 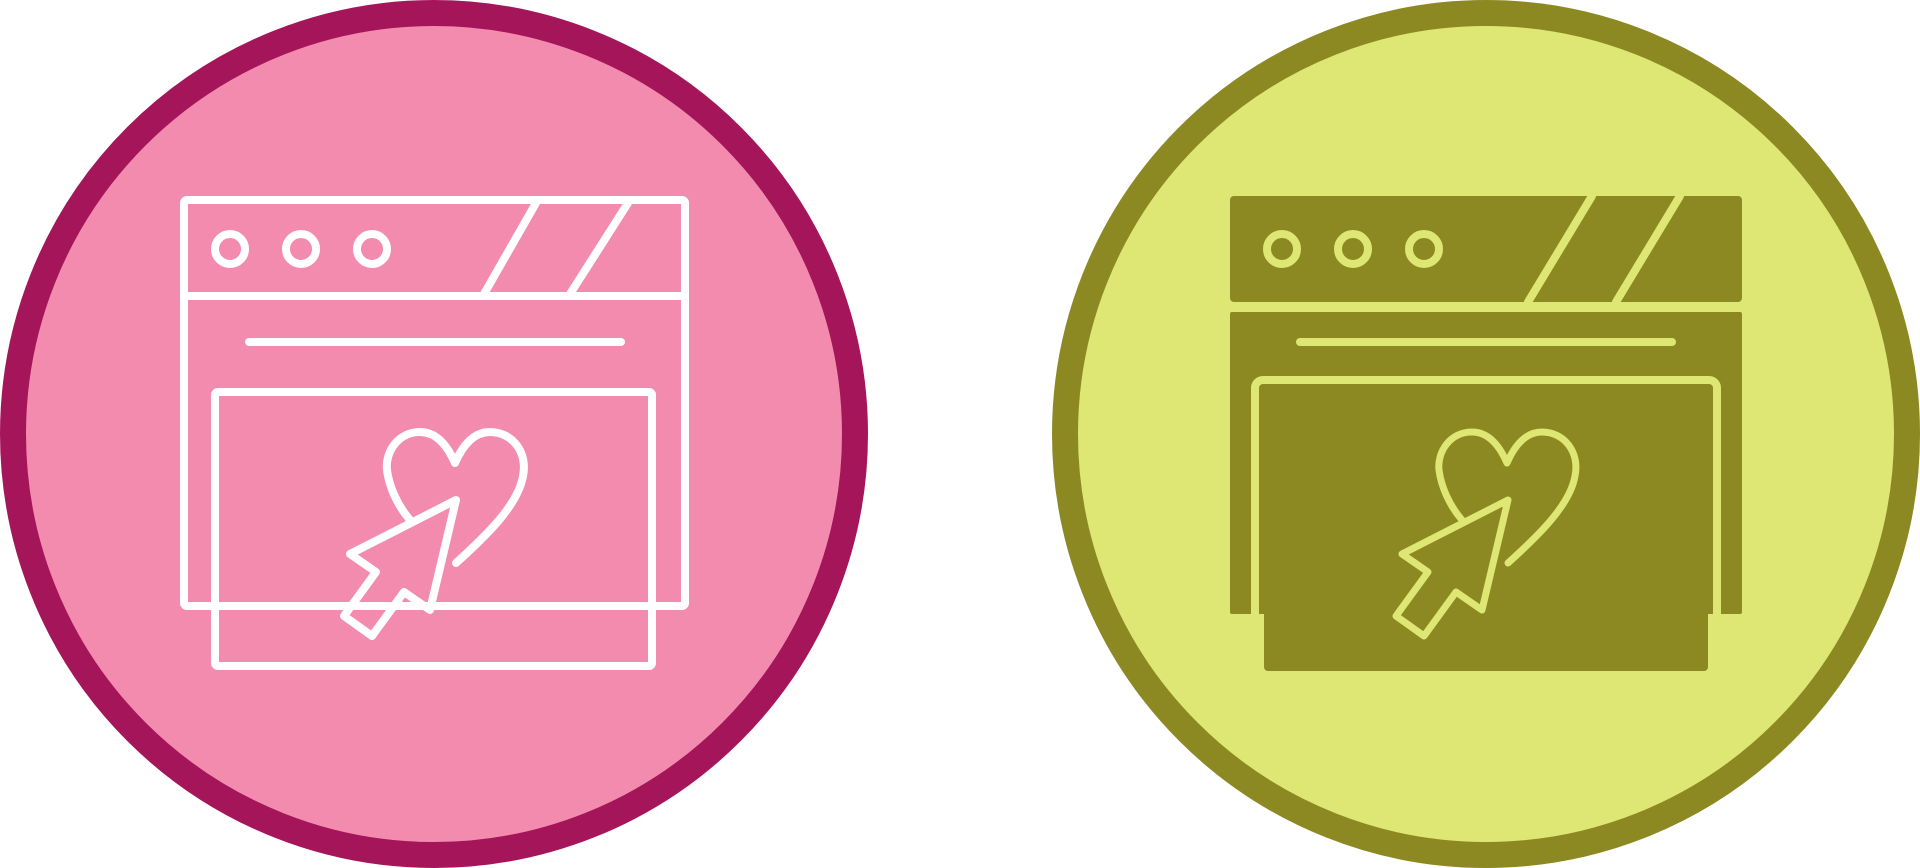 I want to click on content-card, so click(x=1486, y=530).